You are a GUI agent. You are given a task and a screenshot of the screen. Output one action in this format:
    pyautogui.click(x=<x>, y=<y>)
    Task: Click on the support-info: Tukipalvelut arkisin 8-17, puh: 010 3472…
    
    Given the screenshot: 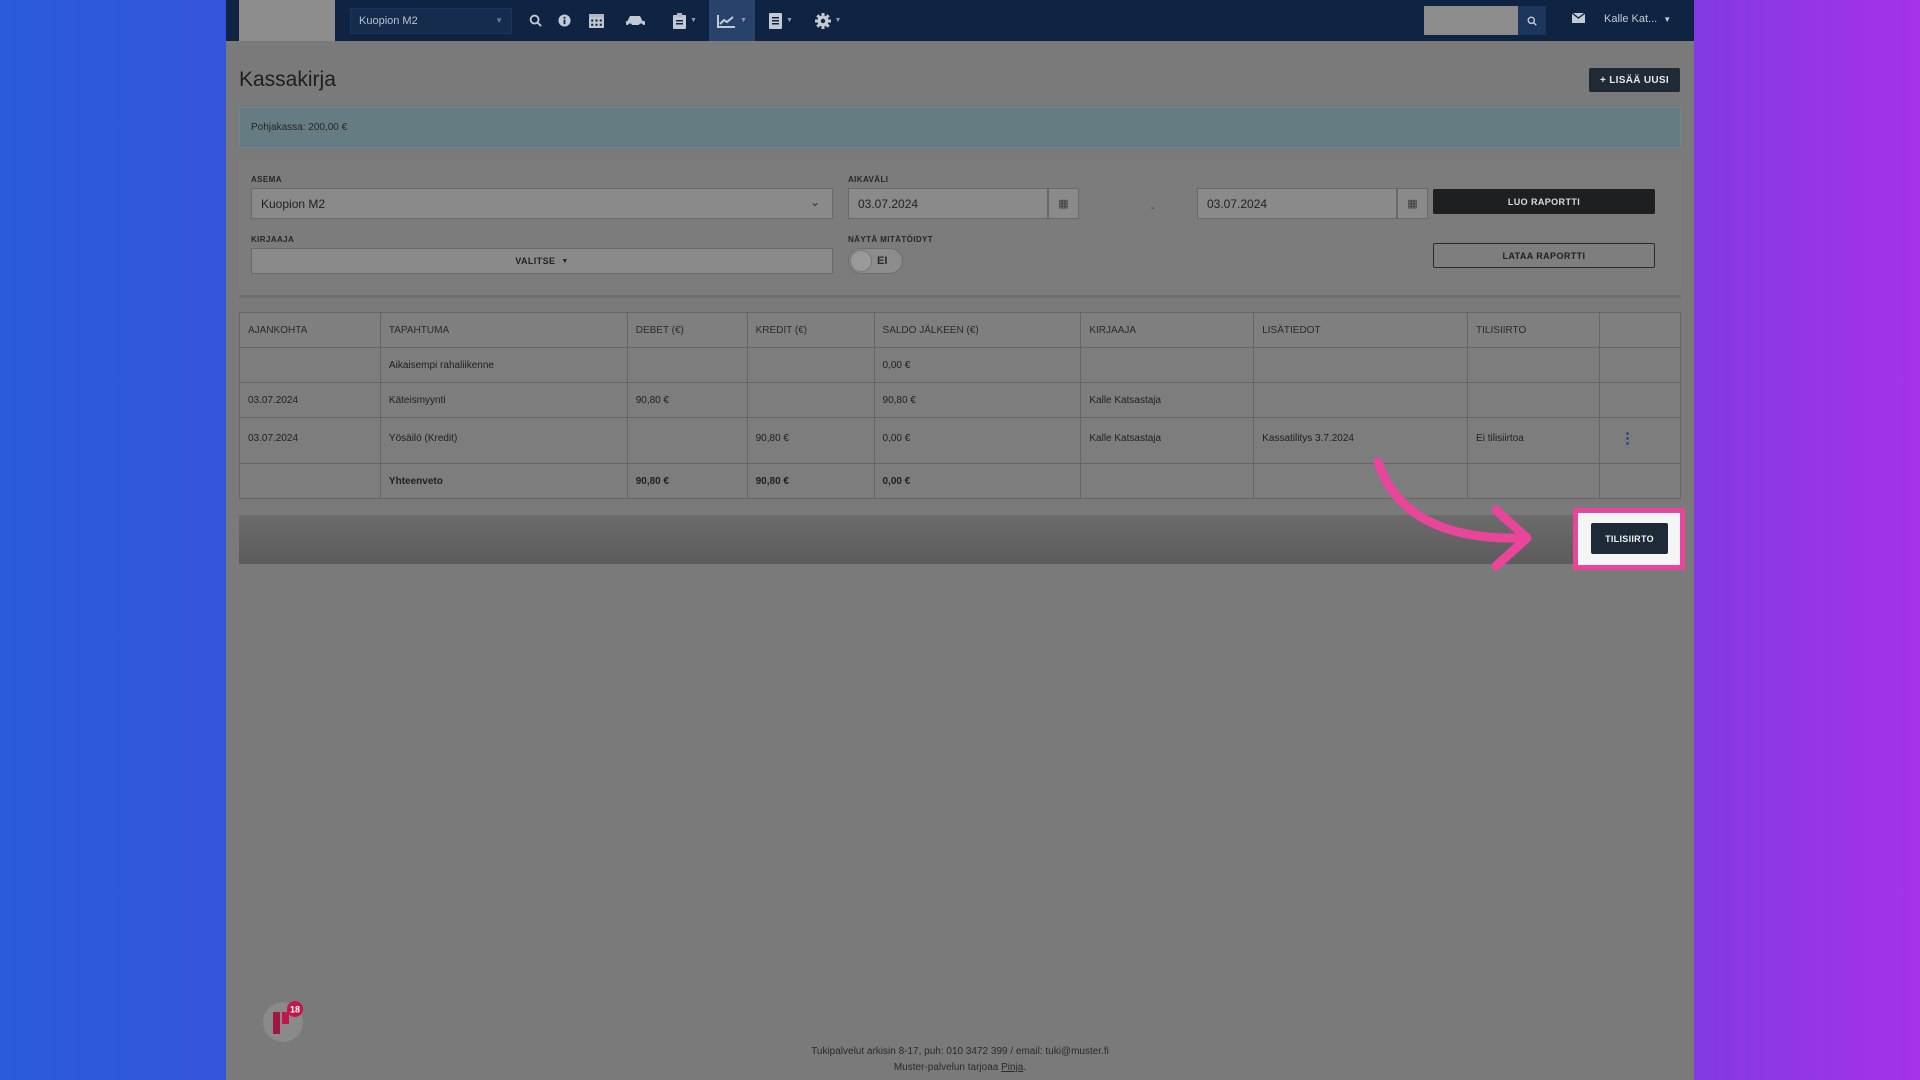 What is the action you would take?
    pyautogui.click(x=960, y=1051)
    